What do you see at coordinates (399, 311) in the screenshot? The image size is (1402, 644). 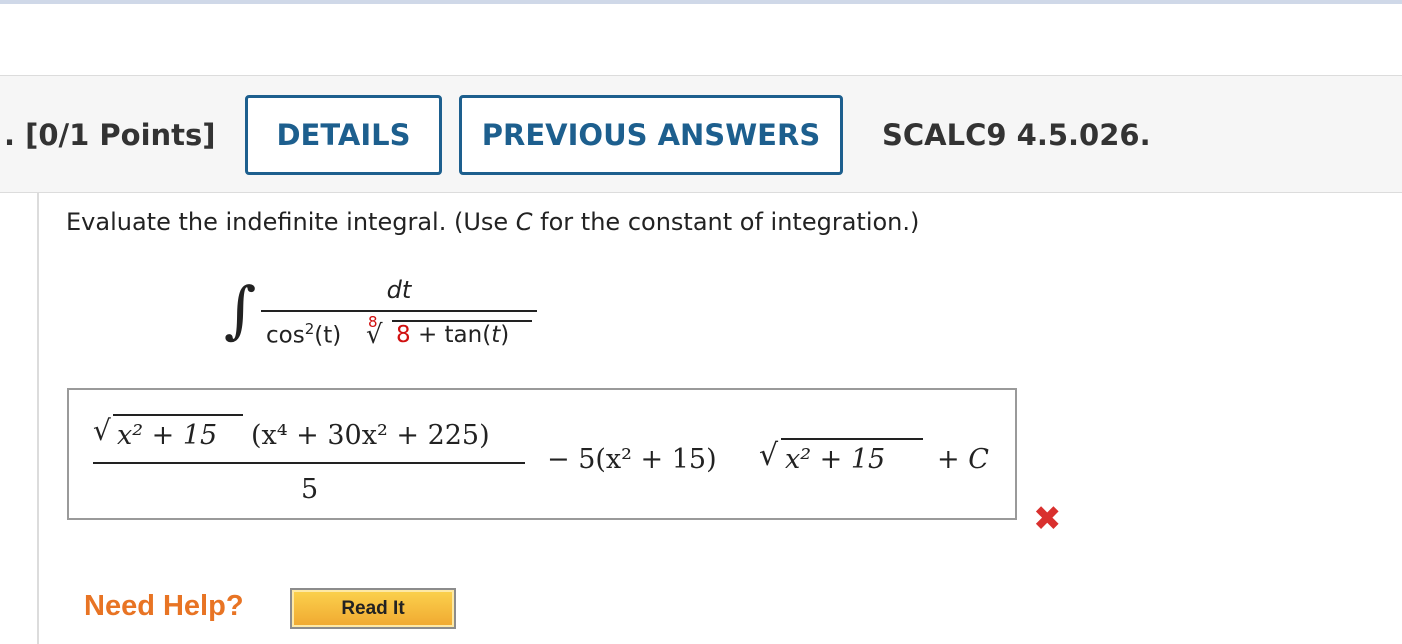 I see `integral-fraction-bar` at bounding box center [399, 311].